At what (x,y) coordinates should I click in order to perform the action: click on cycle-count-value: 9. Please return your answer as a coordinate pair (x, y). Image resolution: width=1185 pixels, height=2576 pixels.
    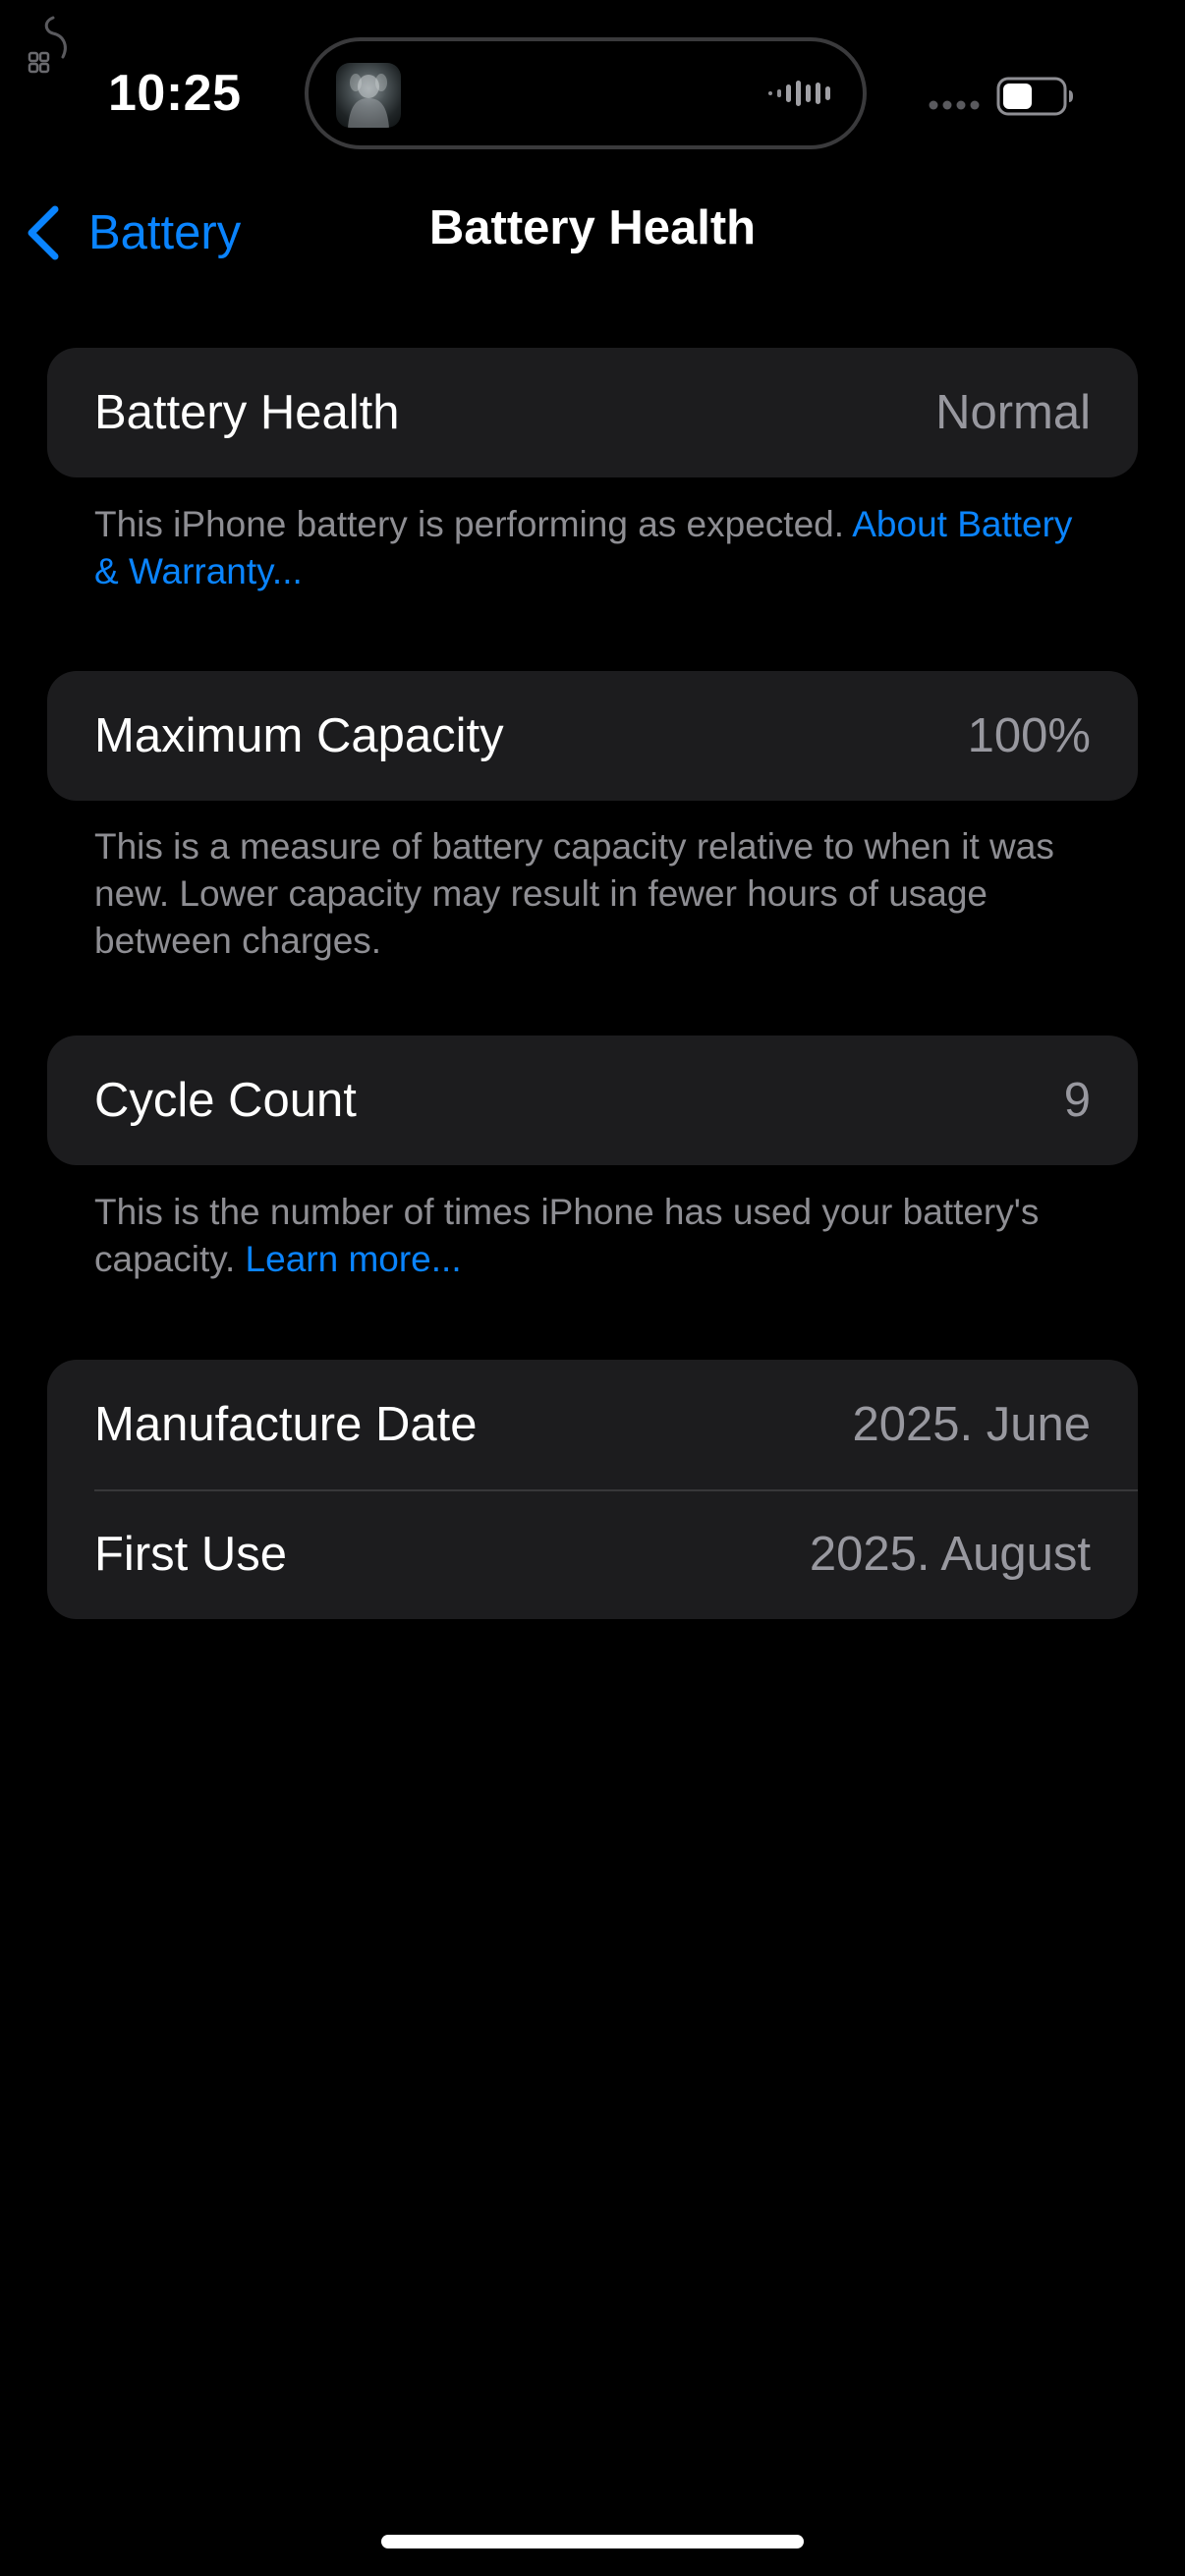
    Looking at the image, I should click on (1077, 1100).